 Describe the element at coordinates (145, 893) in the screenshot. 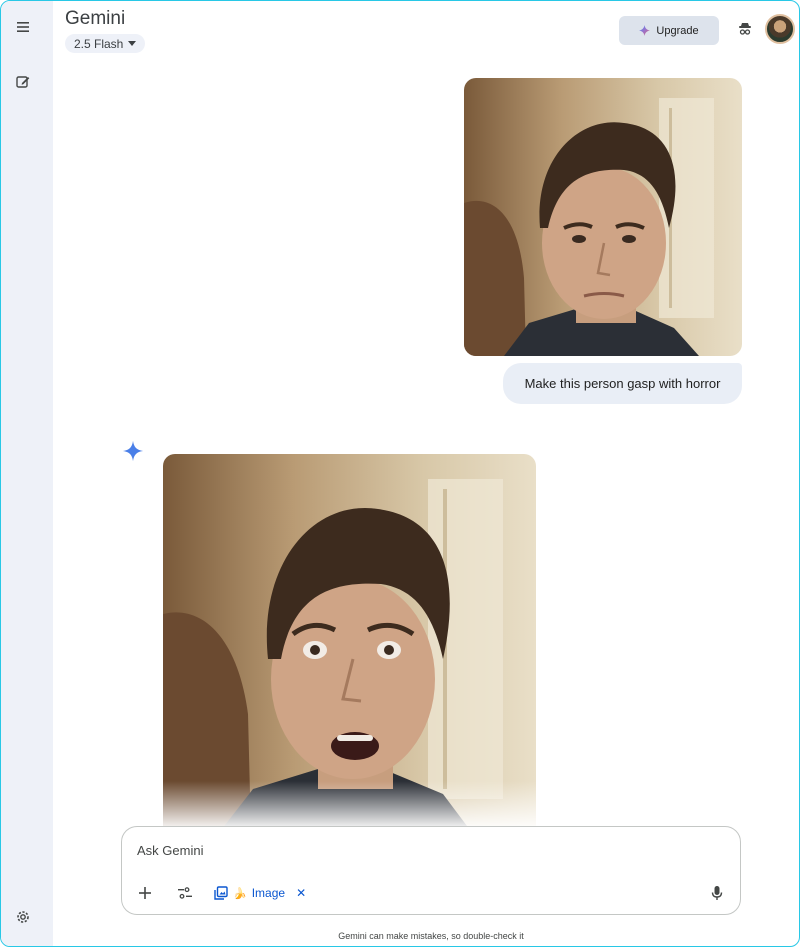

I see `add-icon` at that location.